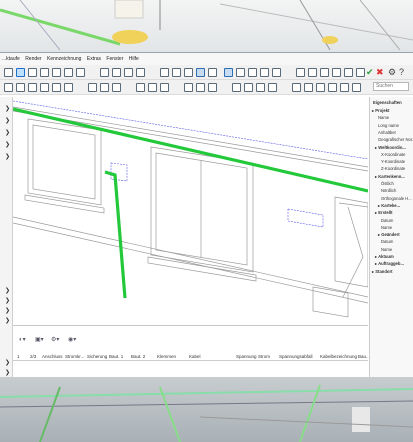 This screenshot has height=442, width=413. What do you see at coordinates (22, 339) in the screenshot?
I see `panel-icon: ◐▾` at bounding box center [22, 339].